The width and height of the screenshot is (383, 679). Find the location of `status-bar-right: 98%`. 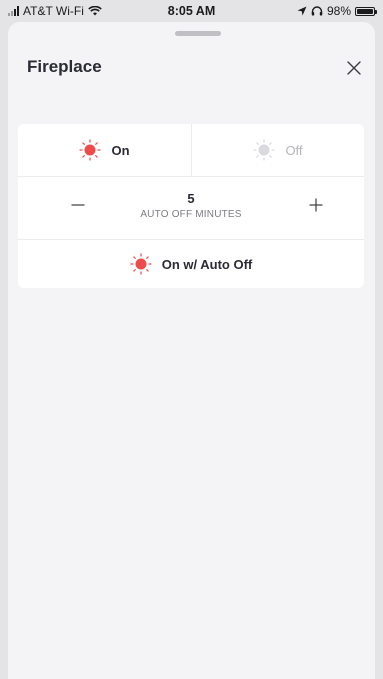

status-bar-right: 98% is located at coordinates (337, 11).